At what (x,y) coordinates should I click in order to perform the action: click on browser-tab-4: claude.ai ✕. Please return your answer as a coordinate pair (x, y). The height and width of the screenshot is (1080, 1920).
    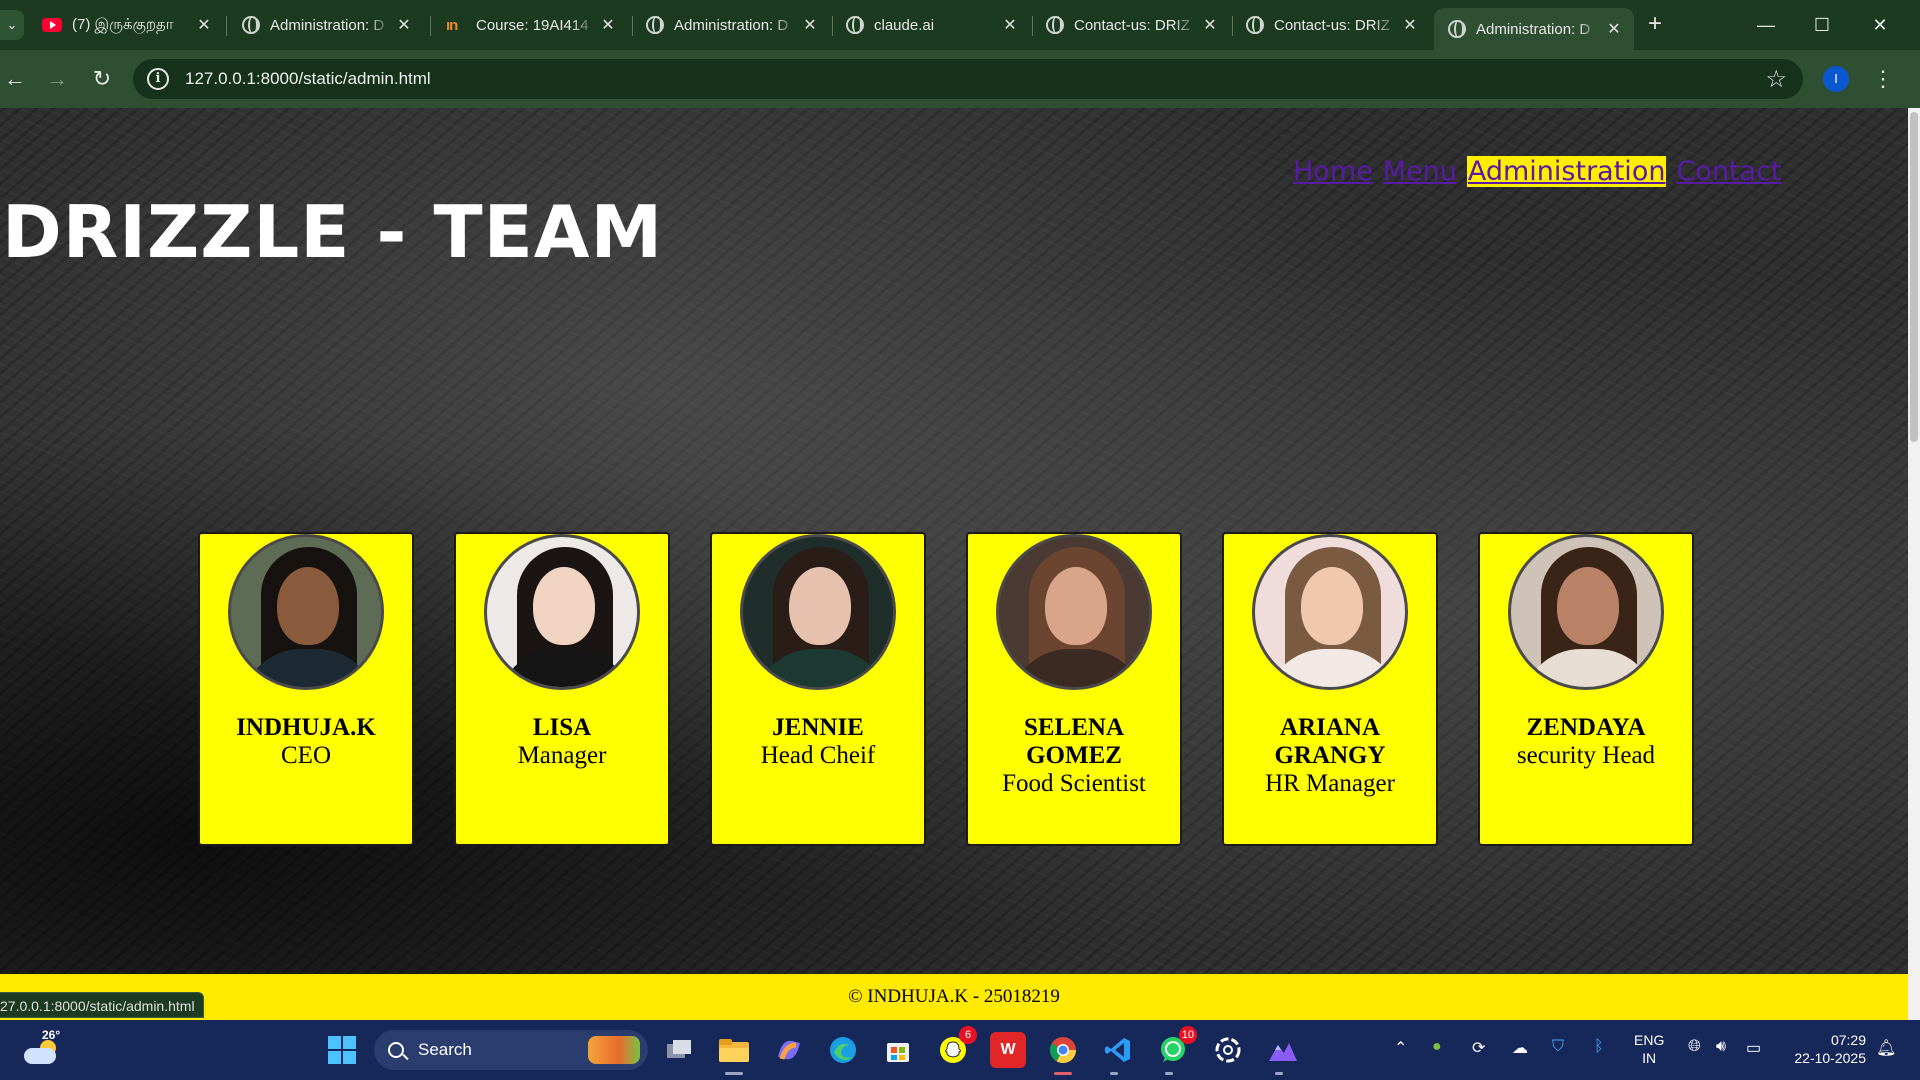
    Looking at the image, I should click on (931, 25).